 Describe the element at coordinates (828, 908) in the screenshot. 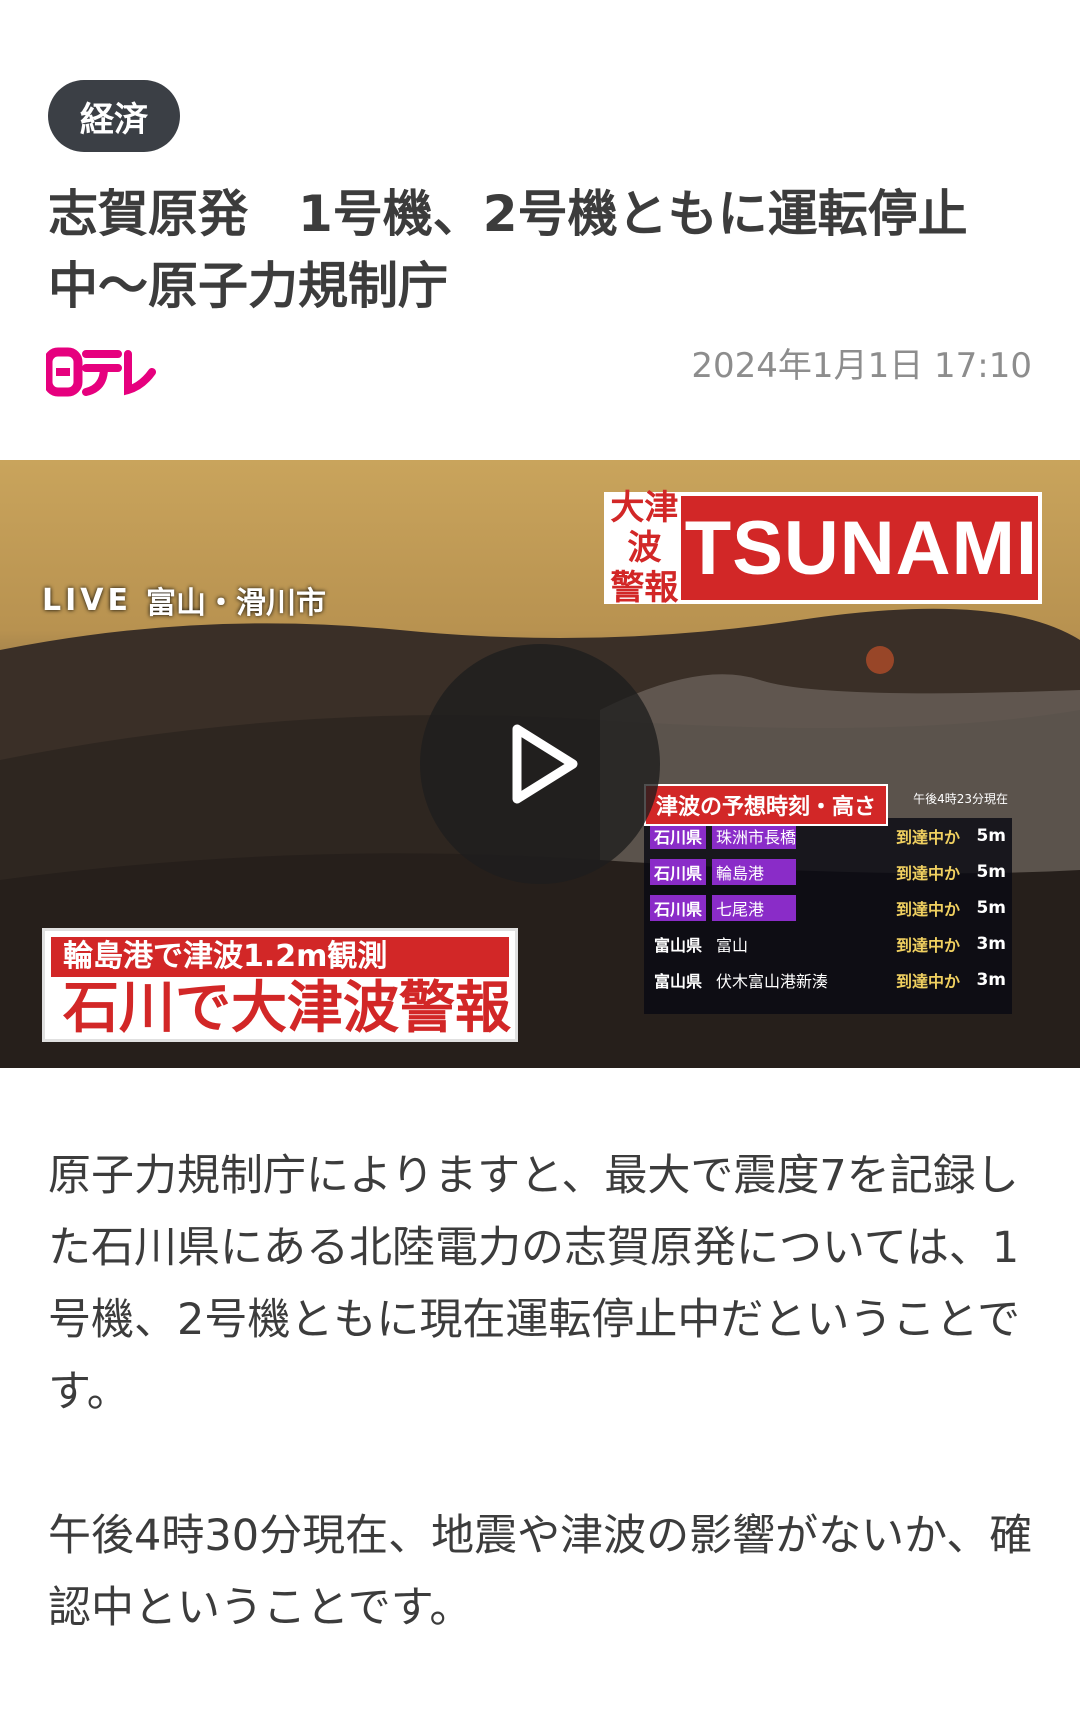

I see `forecast-row: 石川県 七尾港 到達中か 5m` at that location.